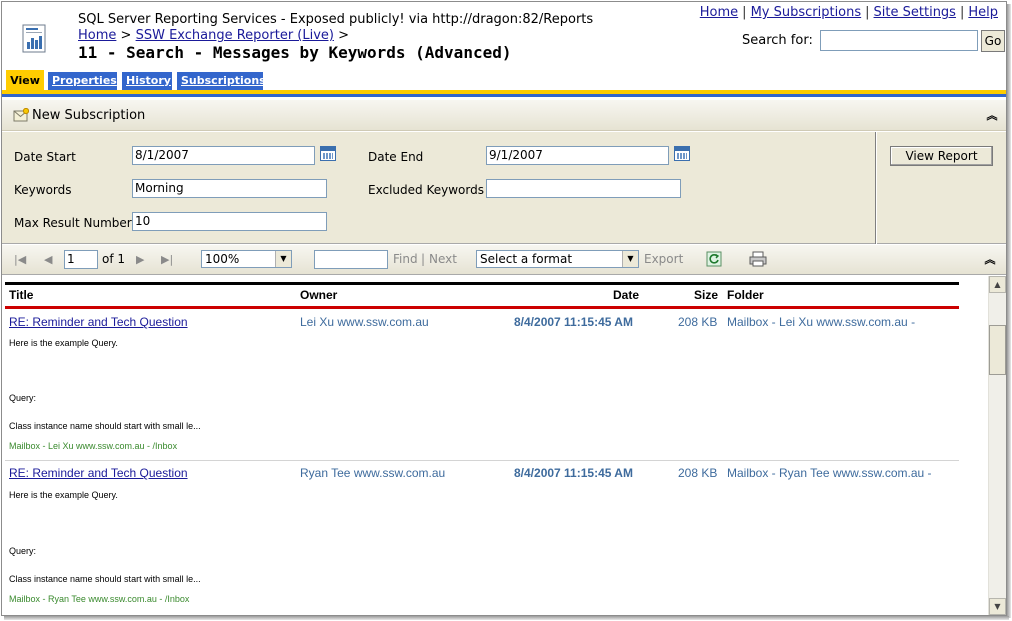 The width and height of the screenshot is (1012, 621). I want to click on home-link: Home, so click(719, 12).